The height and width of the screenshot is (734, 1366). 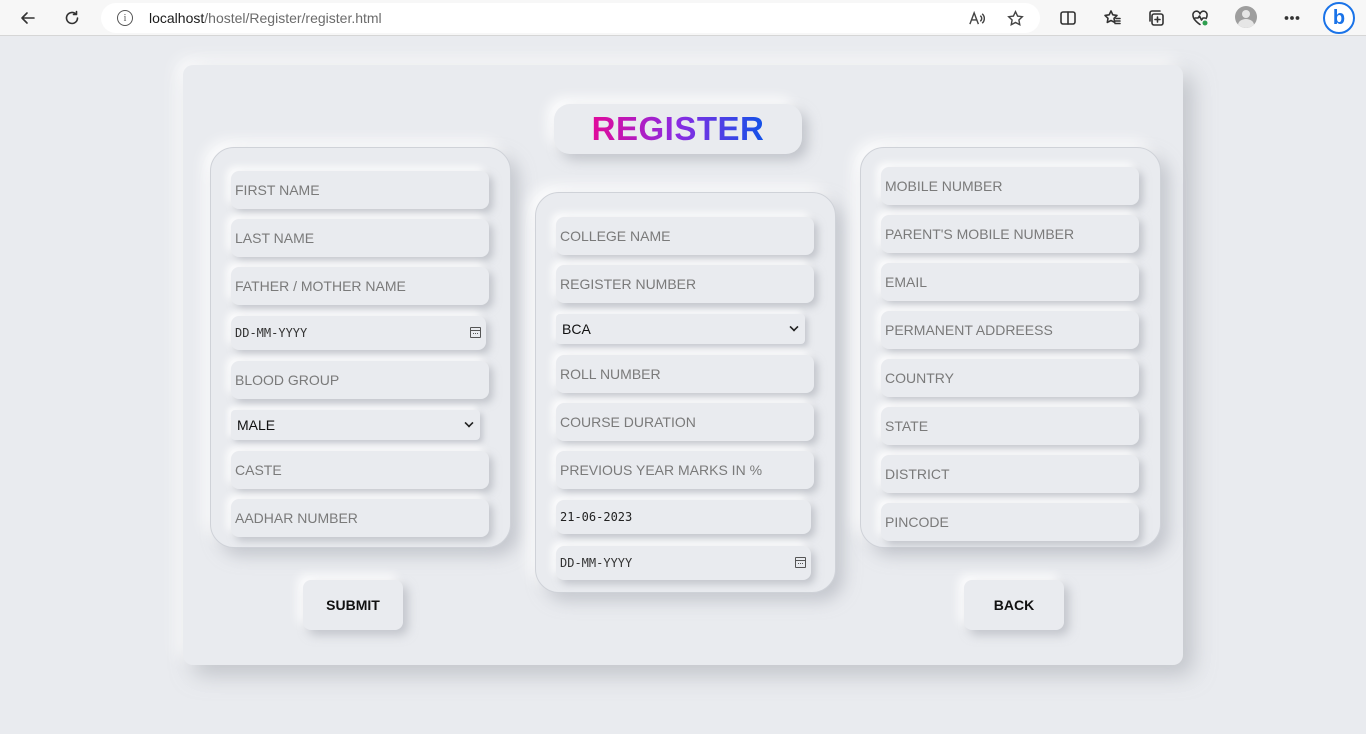 What do you see at coordinates (1014, 605) in the screenshot?
I see `back-button: BACK` at bounding box center [1014, 605].